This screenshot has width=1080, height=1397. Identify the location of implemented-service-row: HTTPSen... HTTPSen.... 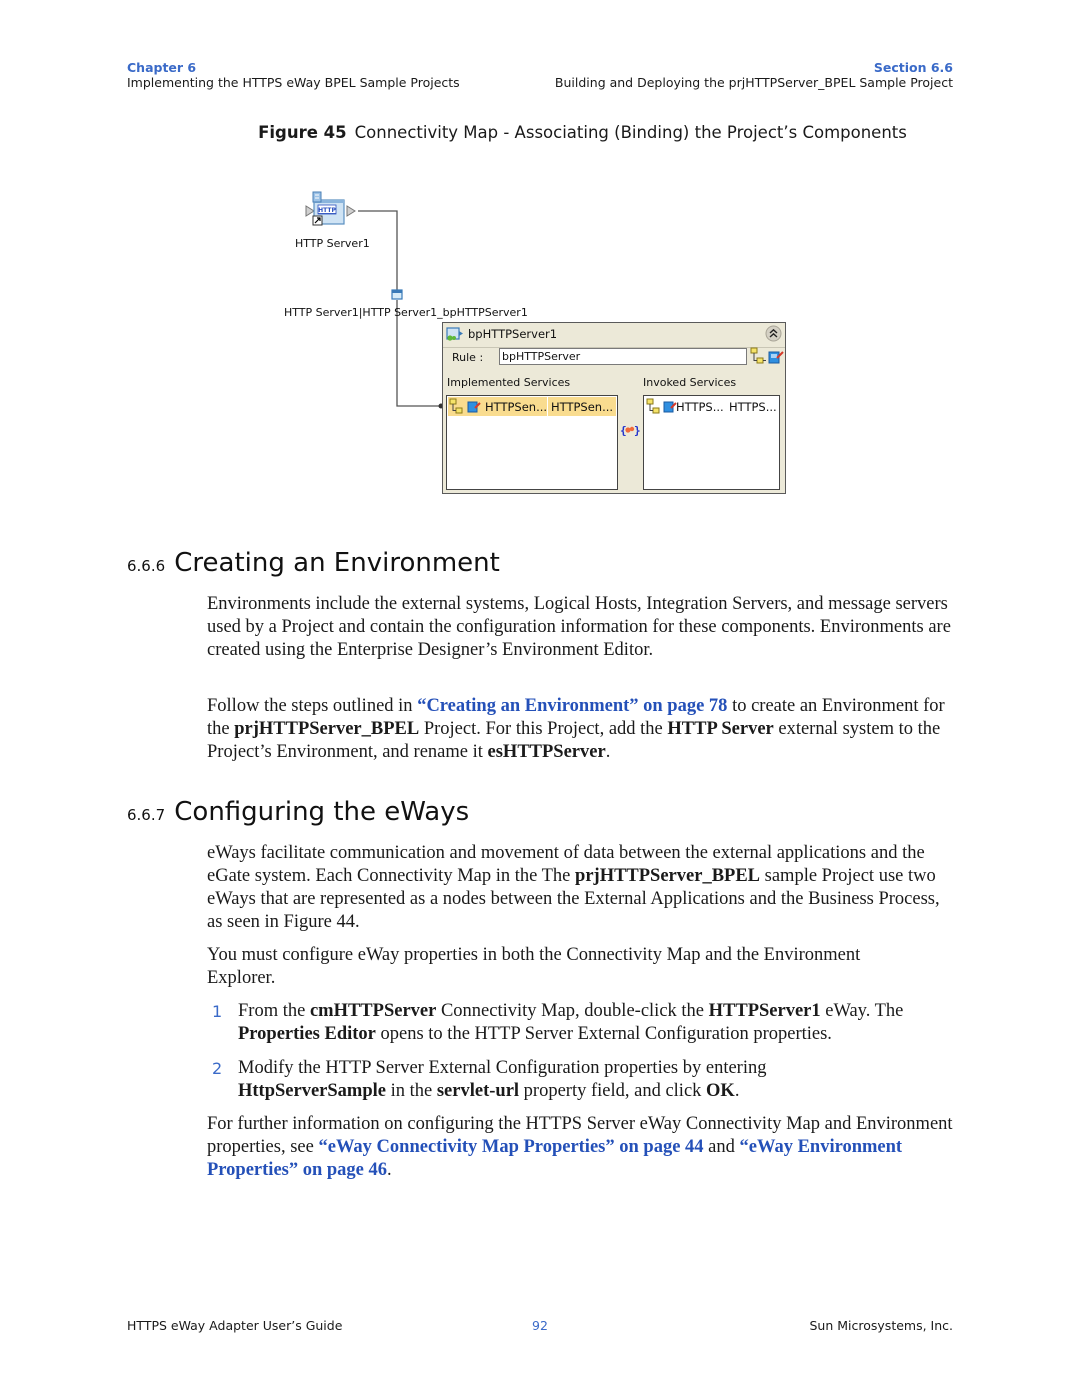
(532, 406).